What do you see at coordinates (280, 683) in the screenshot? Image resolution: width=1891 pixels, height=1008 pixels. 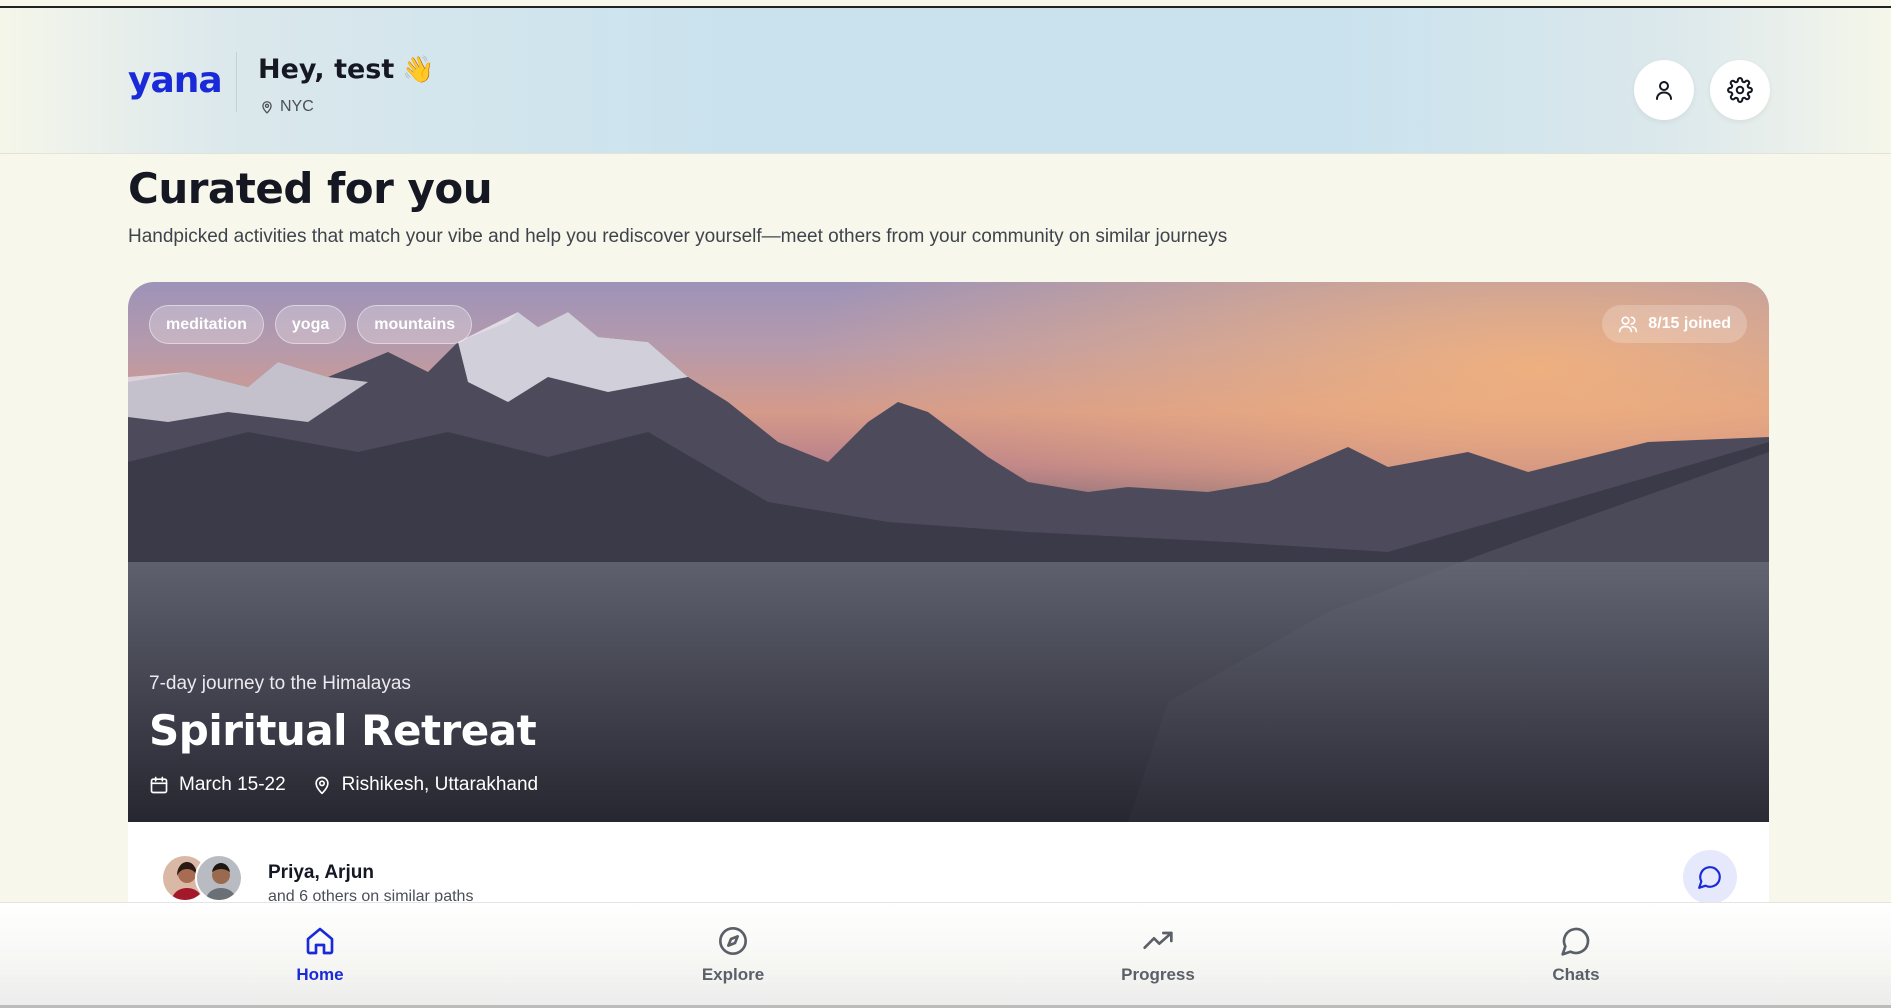 I see `activity-subtitle: 7-day journey to the Himalayas` at bounding box center [280, 683].